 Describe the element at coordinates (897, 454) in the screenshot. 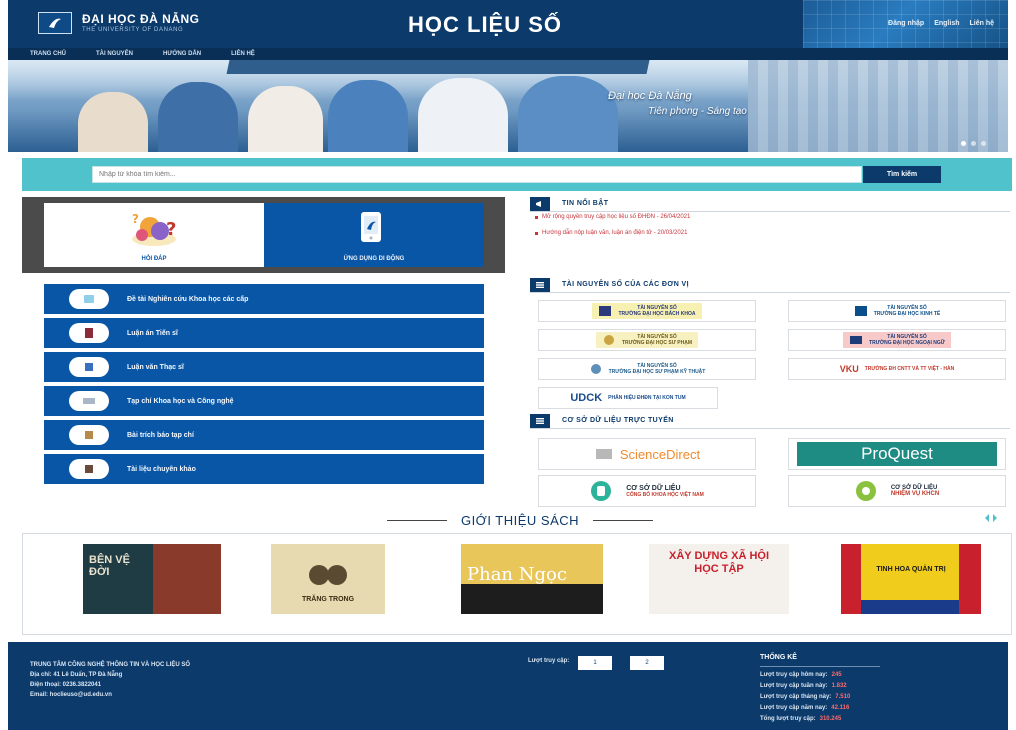

I see `database-proquest: ProQuest` at that location.